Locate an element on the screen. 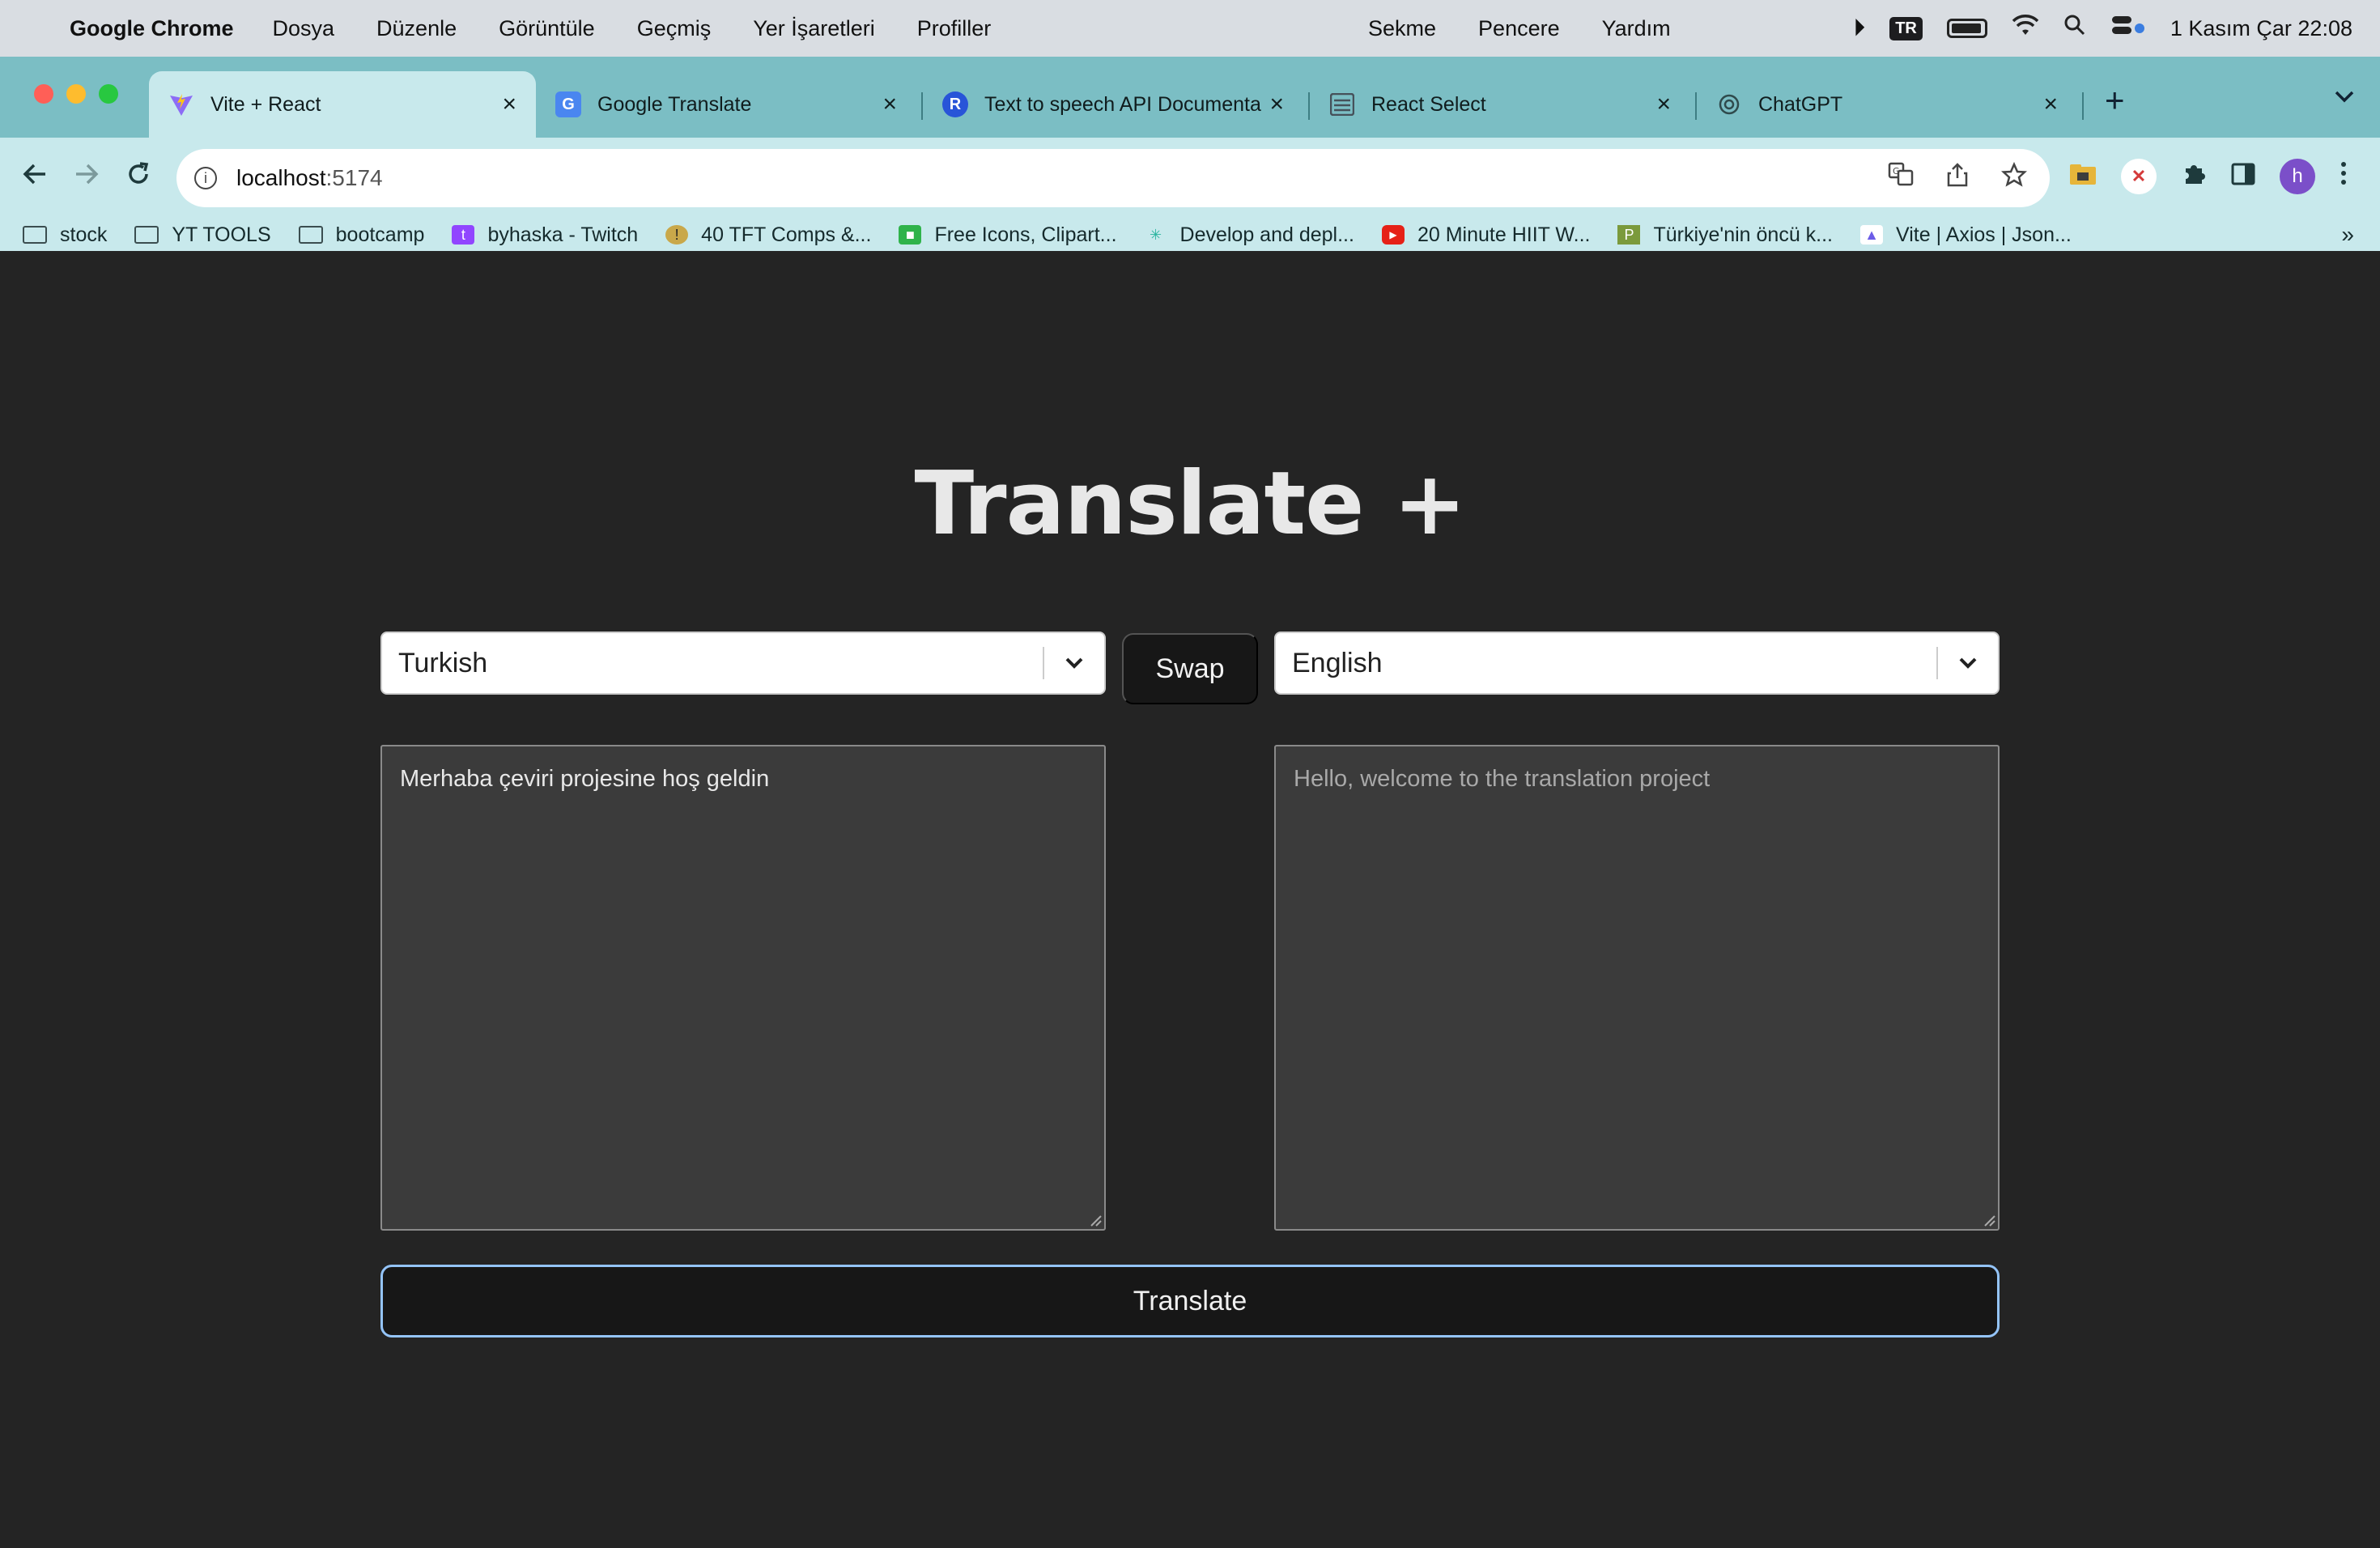  extension-folder-icon is located at coordinates (2083, 177).